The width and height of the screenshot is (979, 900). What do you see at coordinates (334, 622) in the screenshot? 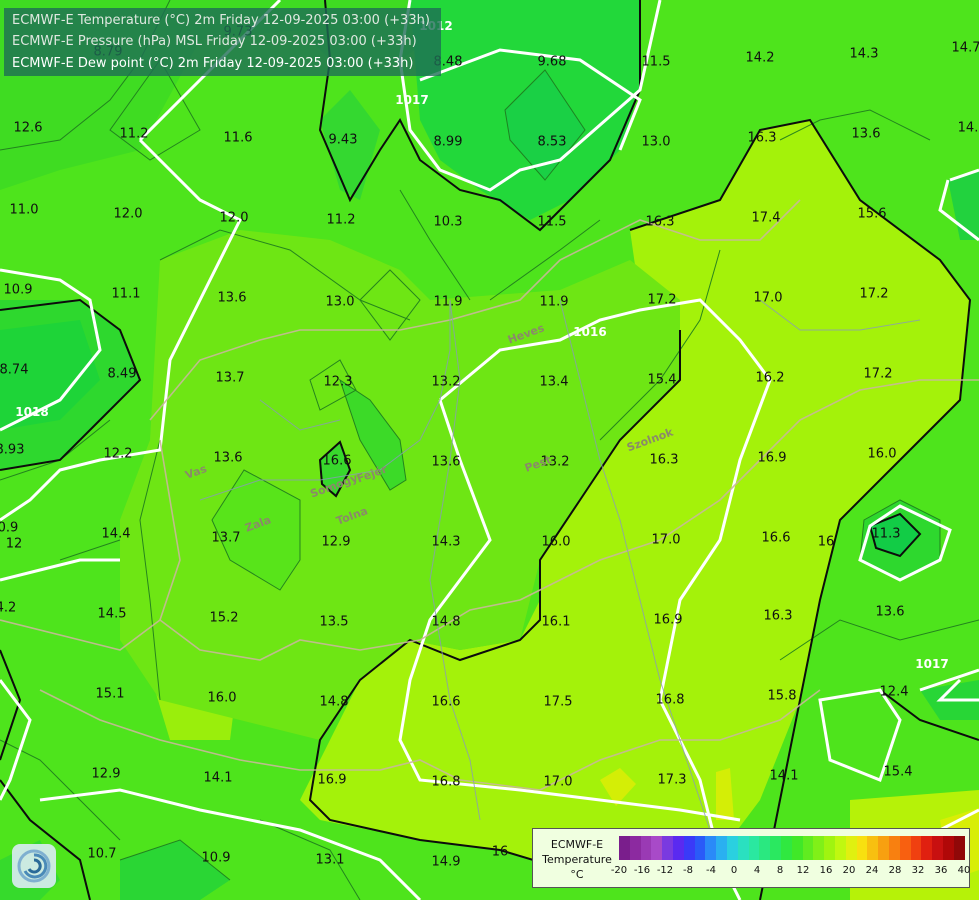
I see `temperature-value-label: 13.5` at bounding box center [334, 622].